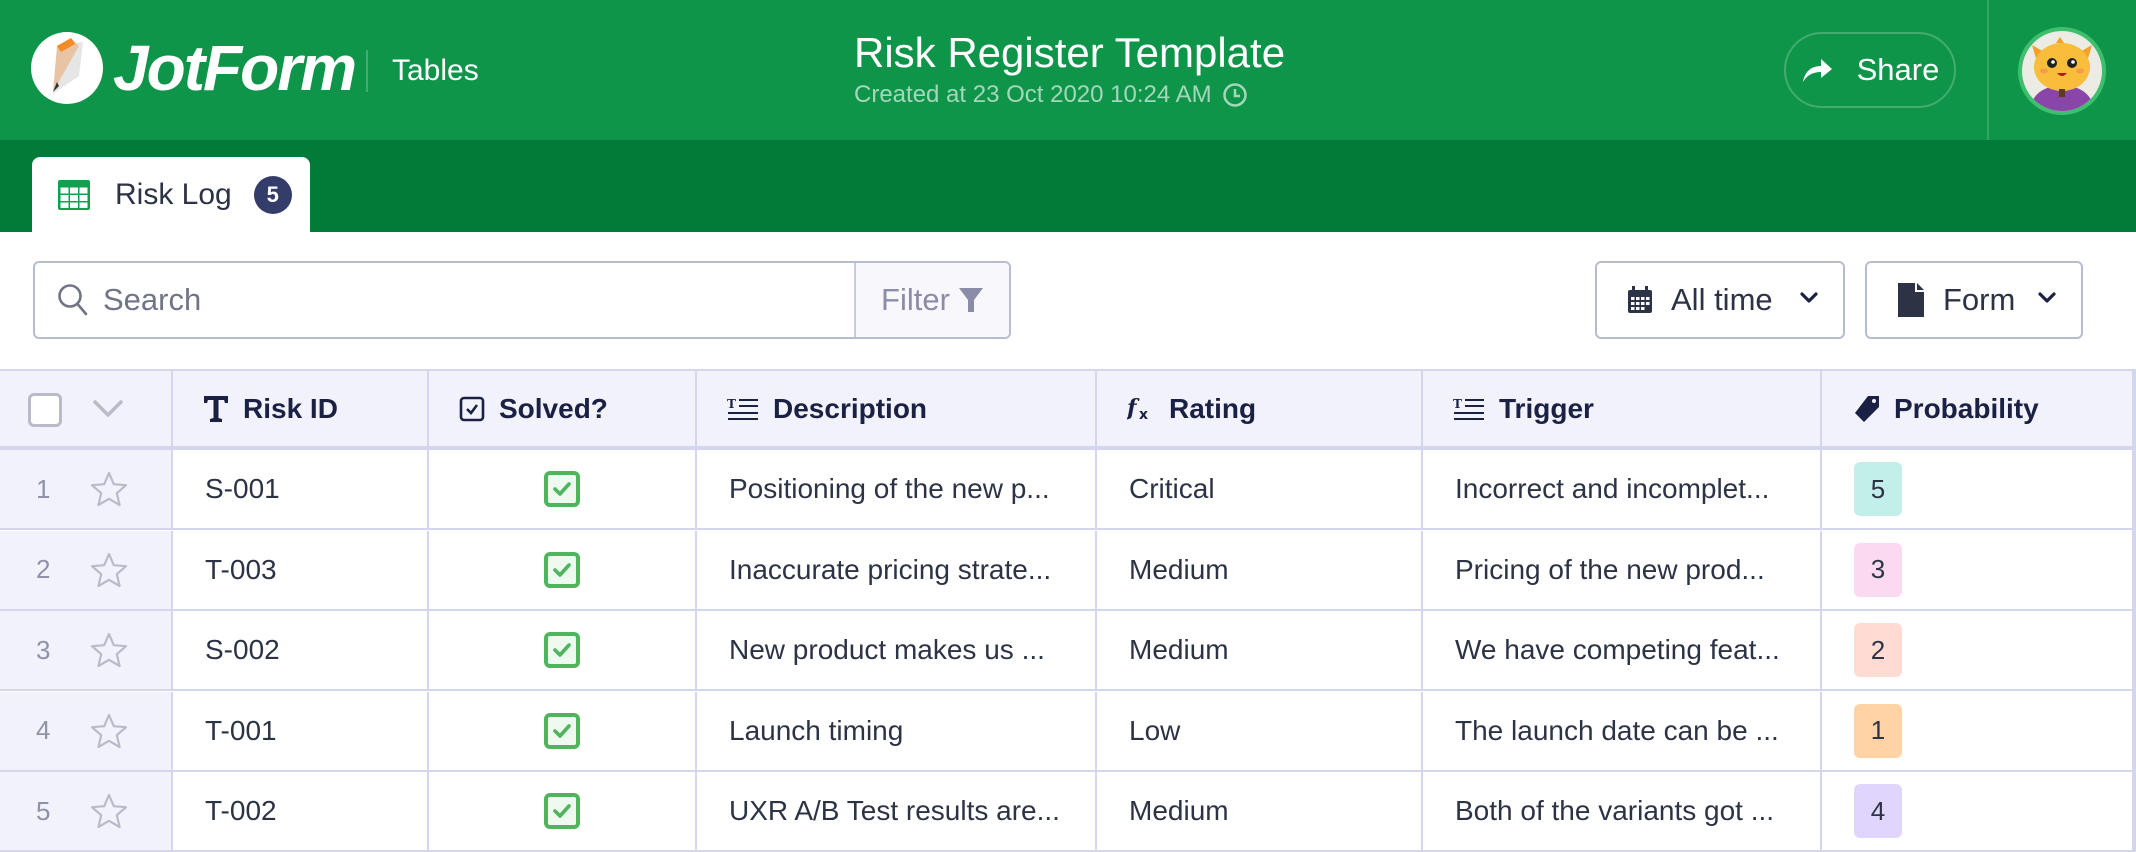  What do you see at coordinates (1878, 489) in the screenshot?
I see `probability-badge: 5` at bounding box center [1878, 489].